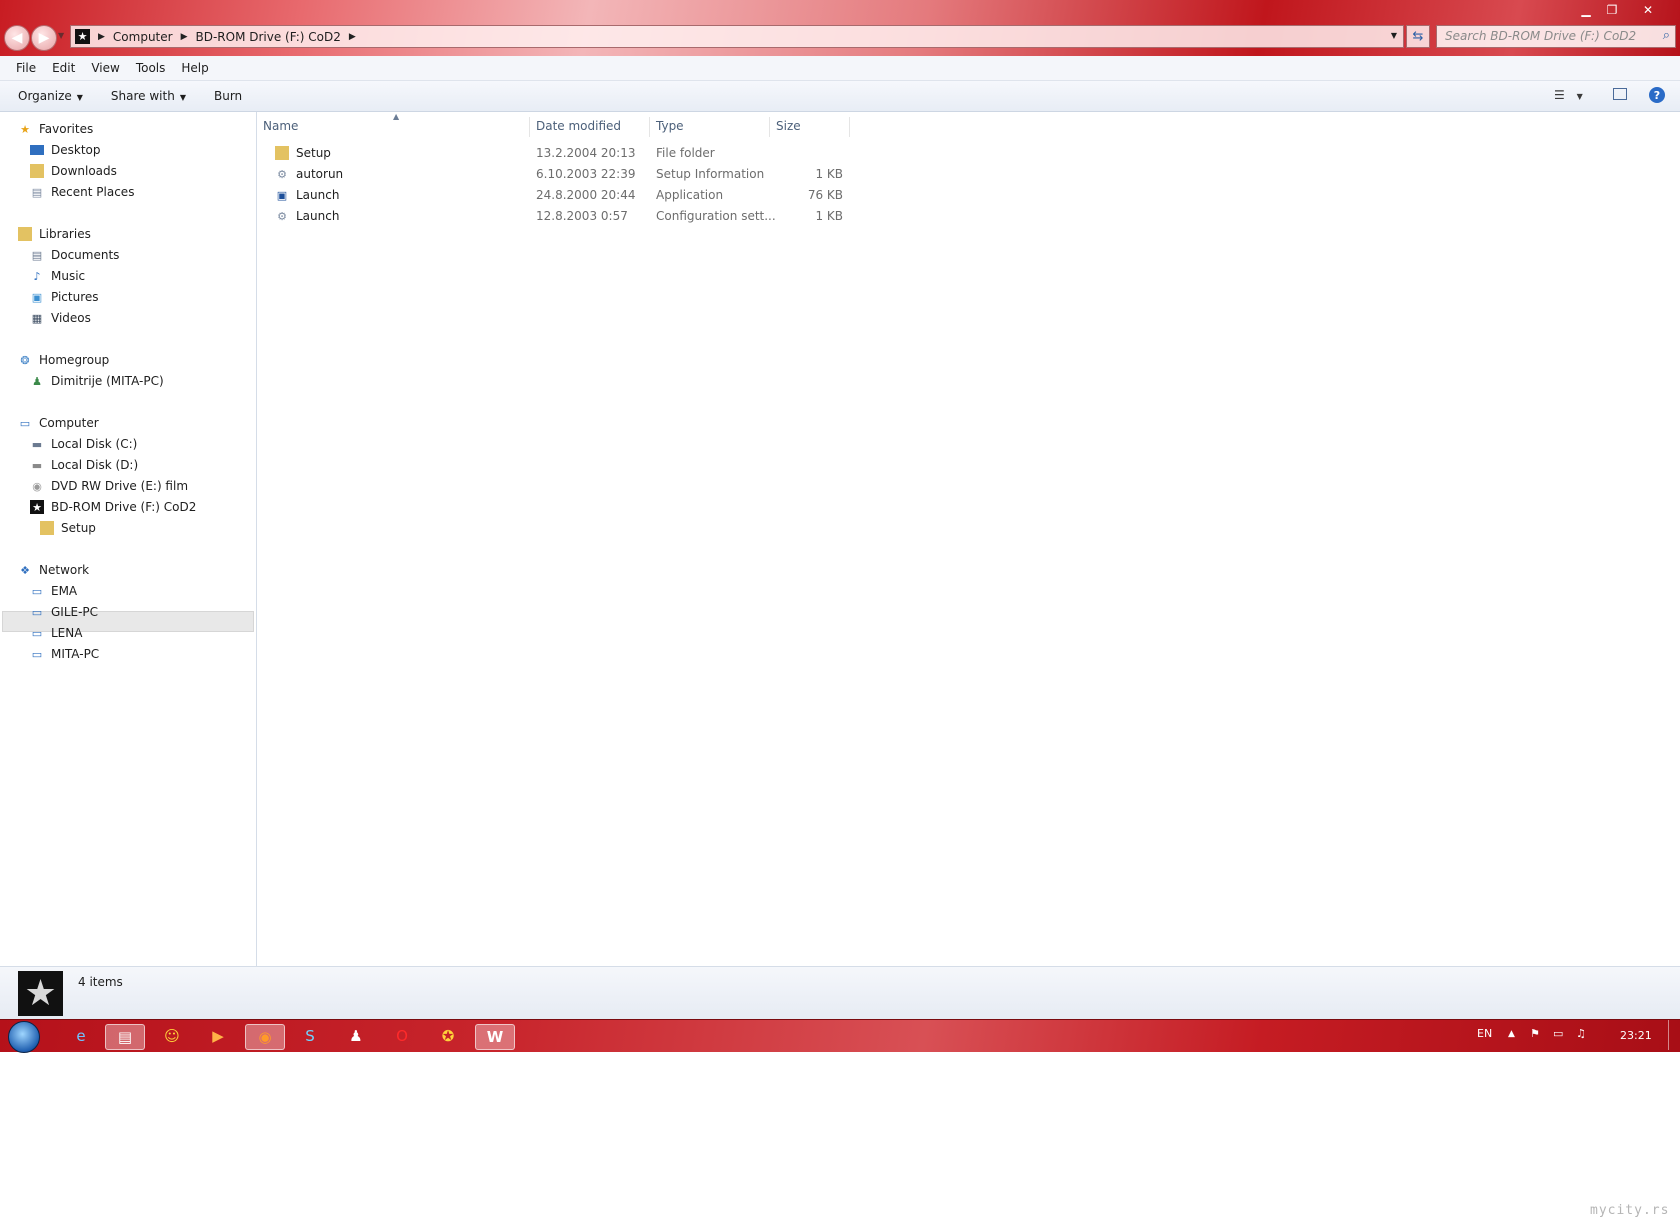 This screenshot has height=1224, width=1680. Describe the element at coordinates (172, 1036) in the screenshot. I see `messenger-smiley-icon: ☺` at that location.